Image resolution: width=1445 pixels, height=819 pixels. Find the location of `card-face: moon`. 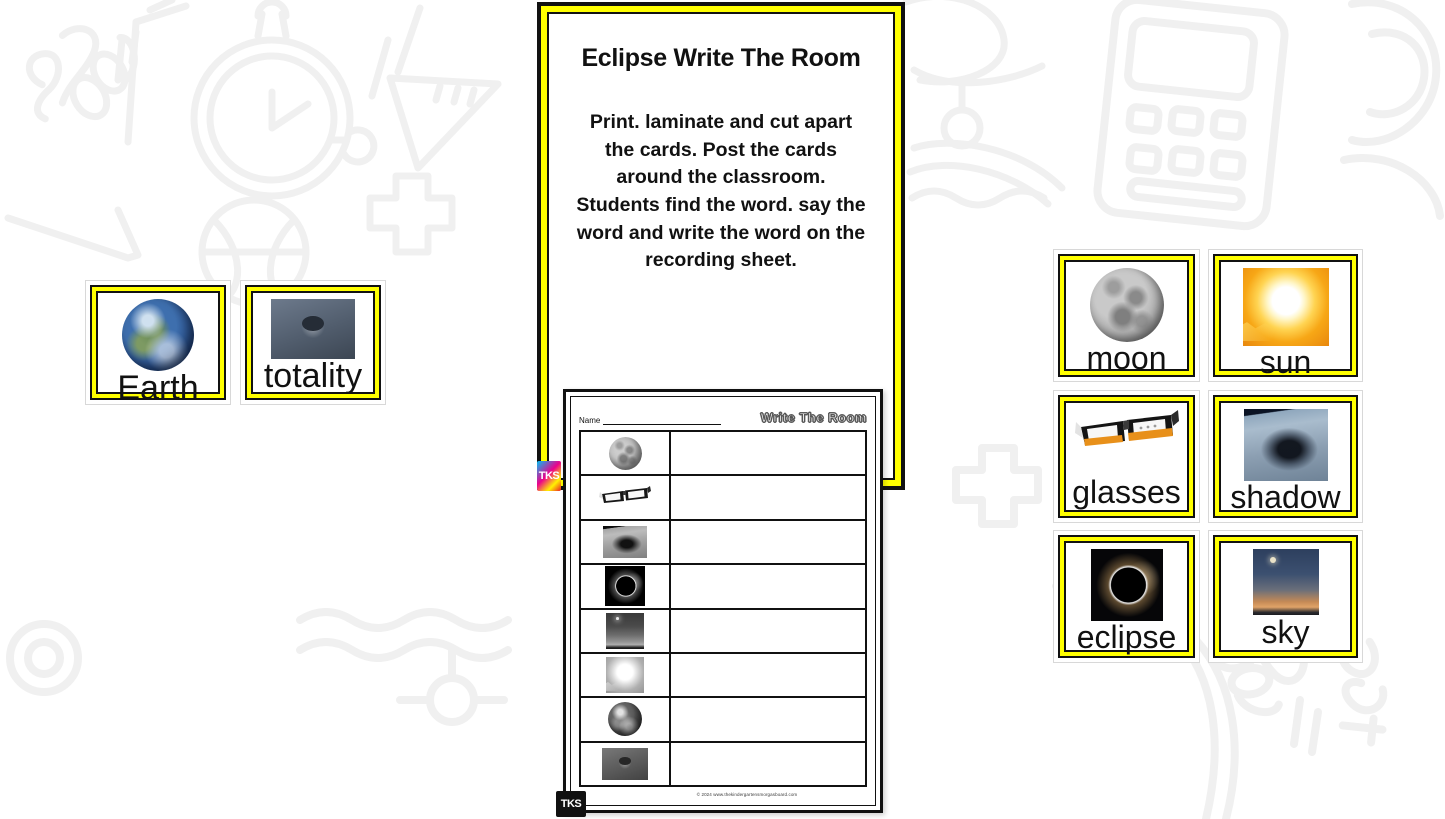

card-face: moon is located at coordinates (1126, 318).